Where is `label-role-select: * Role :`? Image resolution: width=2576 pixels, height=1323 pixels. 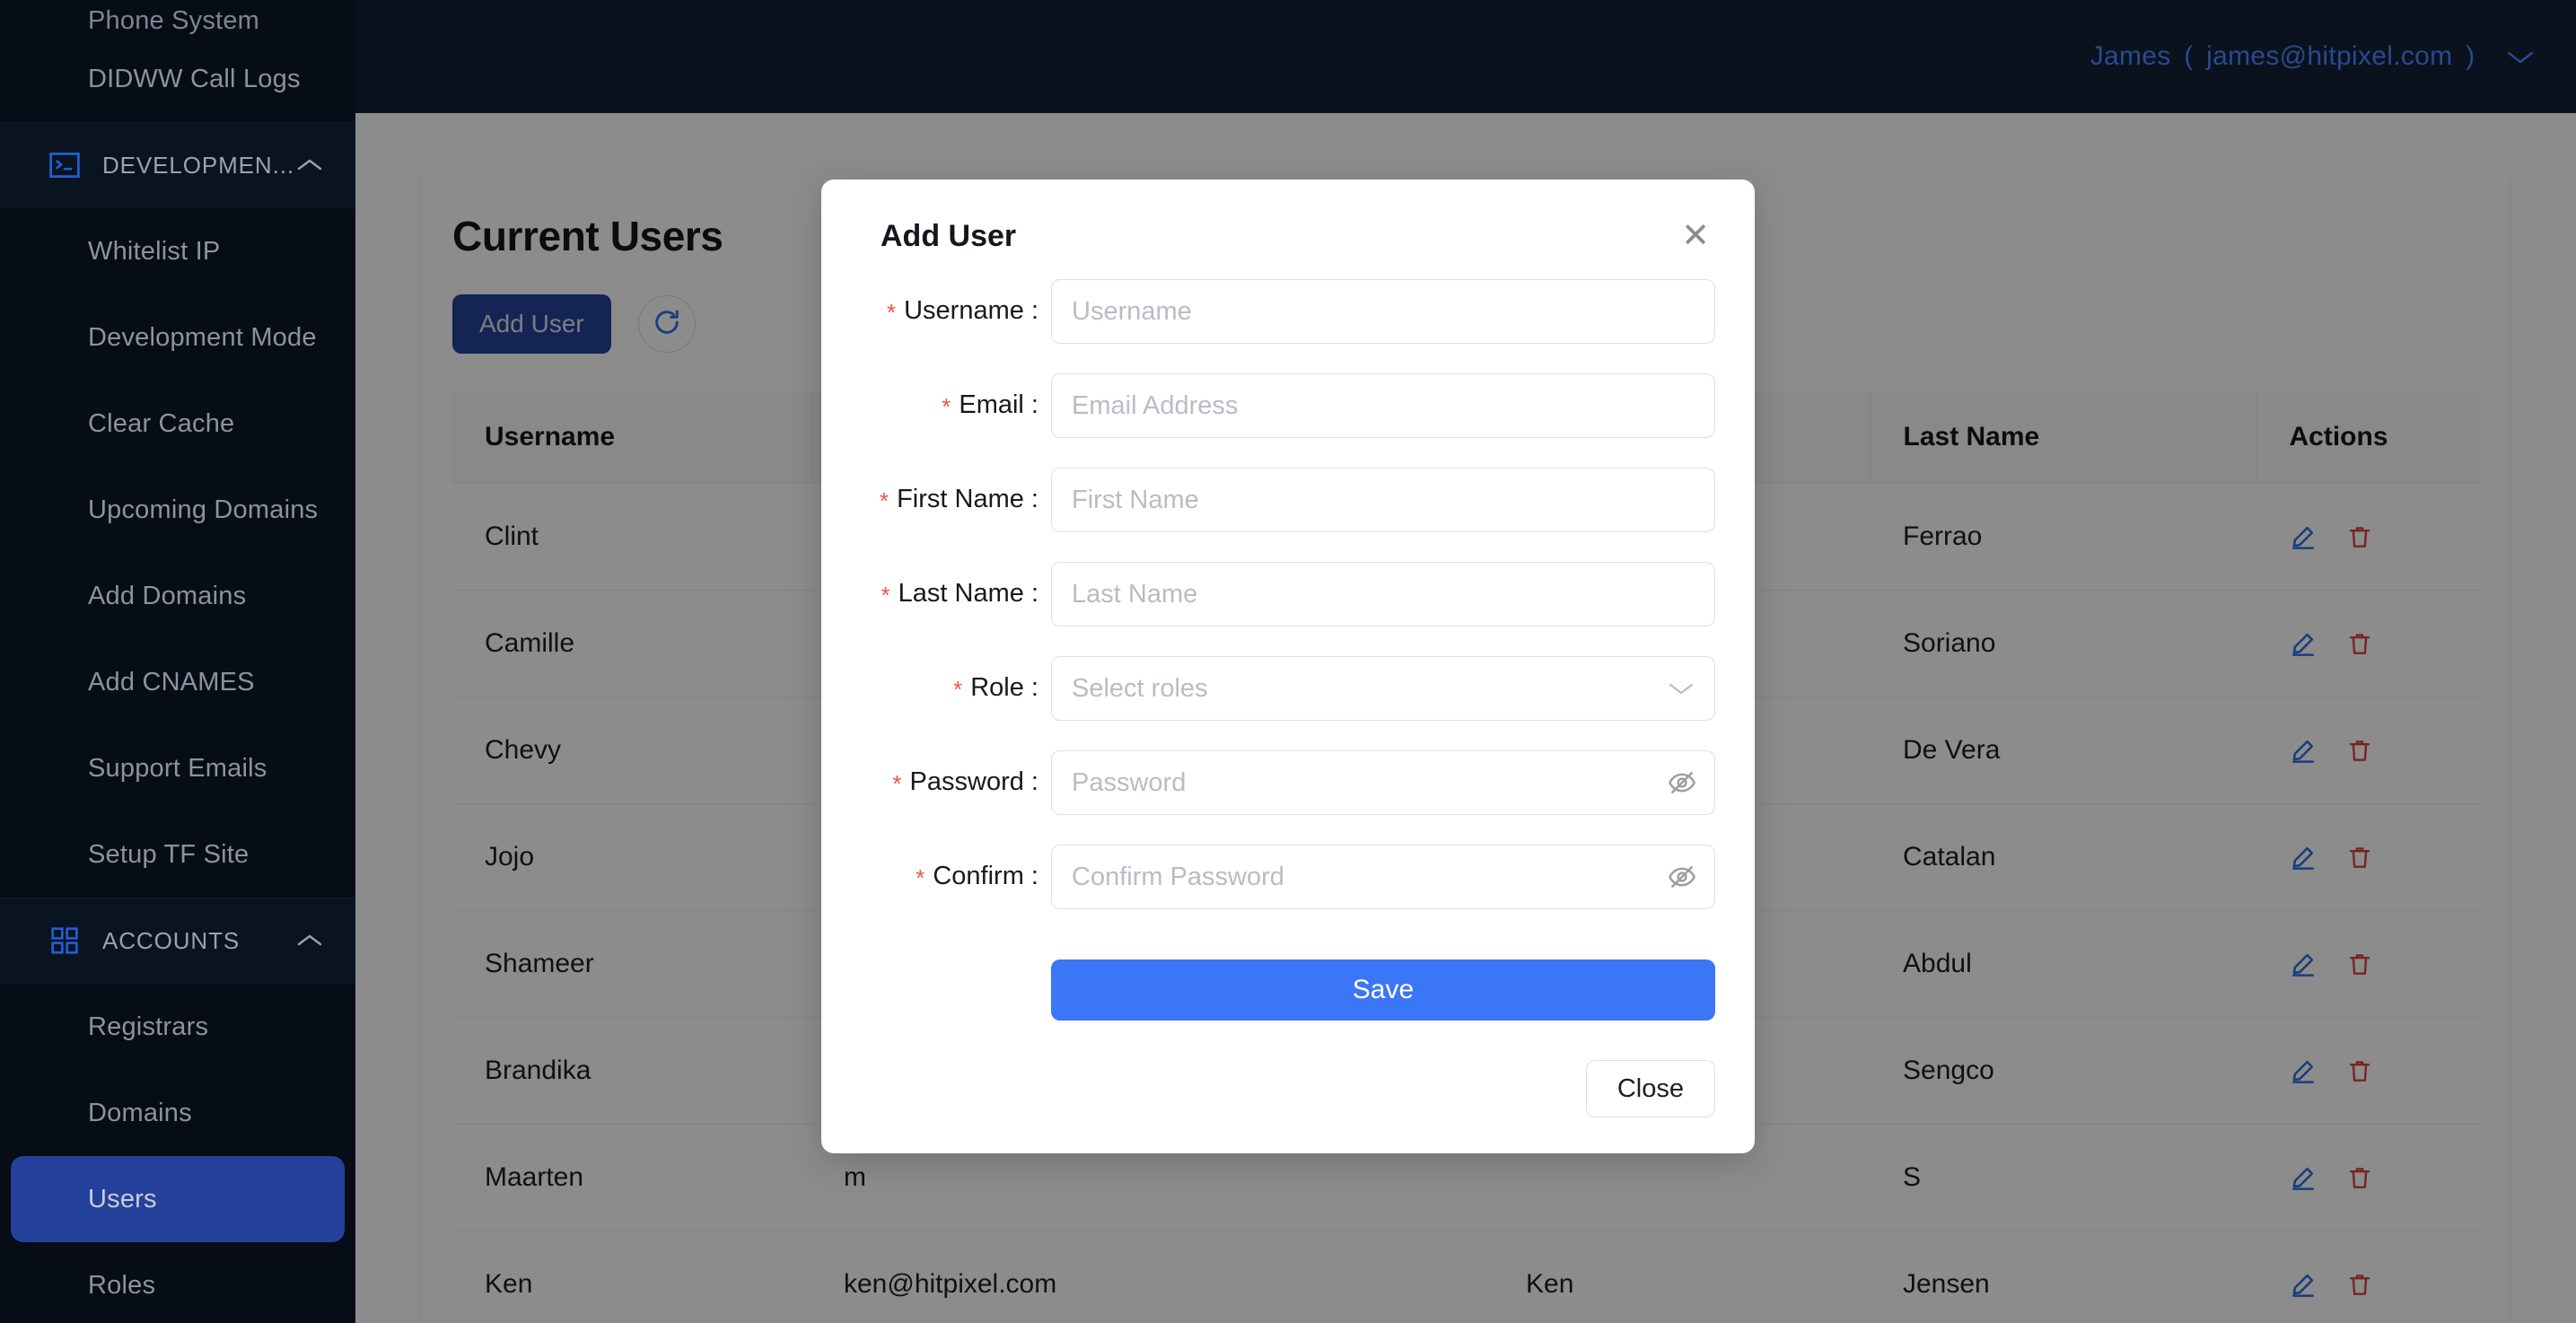 label-role-select: * Role : is located at coordinates (956, 688).